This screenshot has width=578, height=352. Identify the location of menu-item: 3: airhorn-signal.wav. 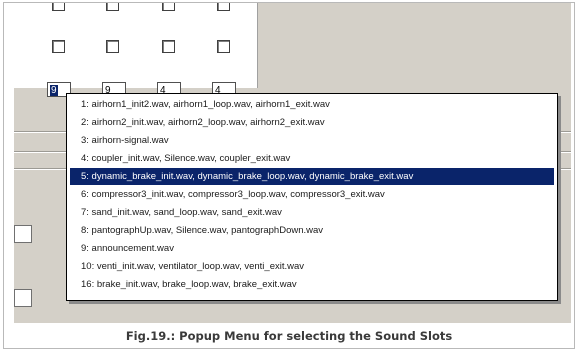
(312, 140).